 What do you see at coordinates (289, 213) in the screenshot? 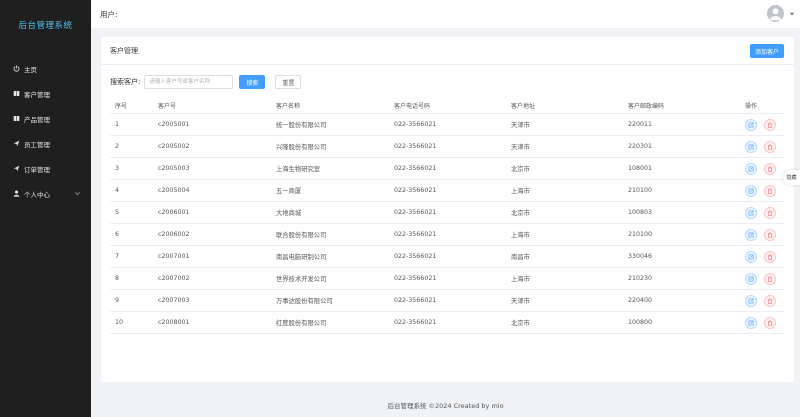
I see `cell-customer-name: 大地商城` at bounding box center [289, 213].